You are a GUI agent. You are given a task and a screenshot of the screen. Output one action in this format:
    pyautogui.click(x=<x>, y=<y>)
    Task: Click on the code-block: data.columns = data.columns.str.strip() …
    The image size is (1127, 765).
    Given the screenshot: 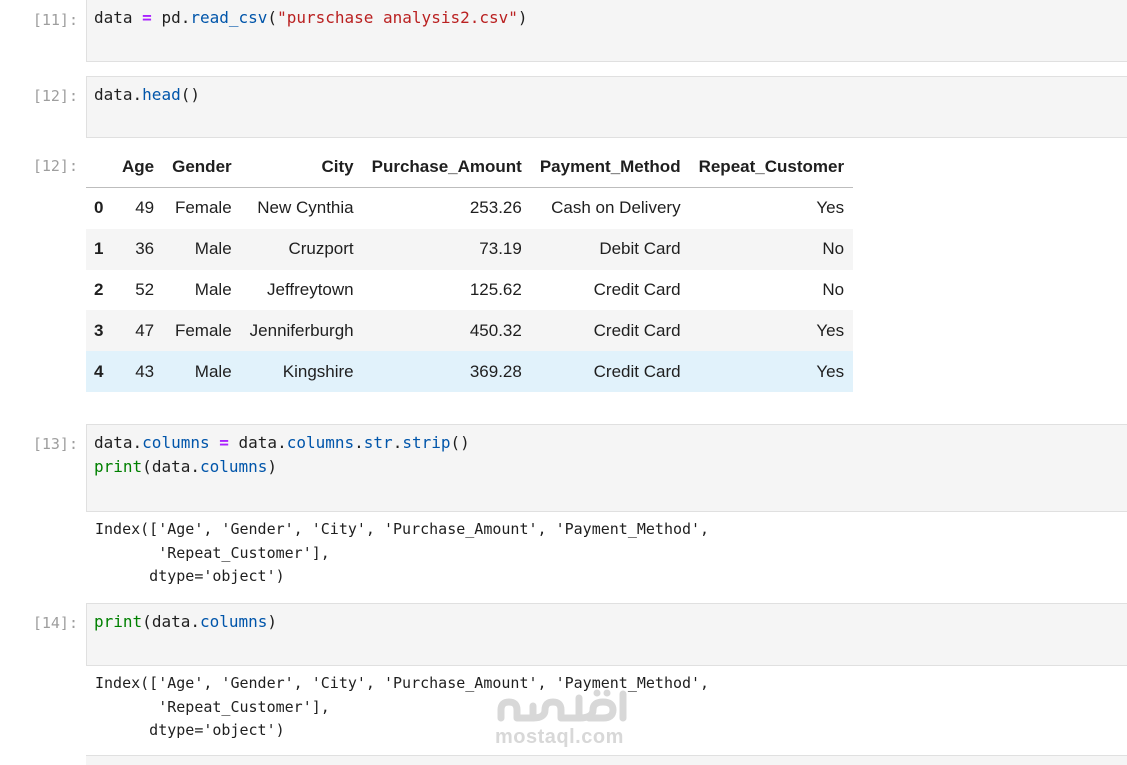 What is the action you would take?
    pyautogui.click(x=282, y=455)
    